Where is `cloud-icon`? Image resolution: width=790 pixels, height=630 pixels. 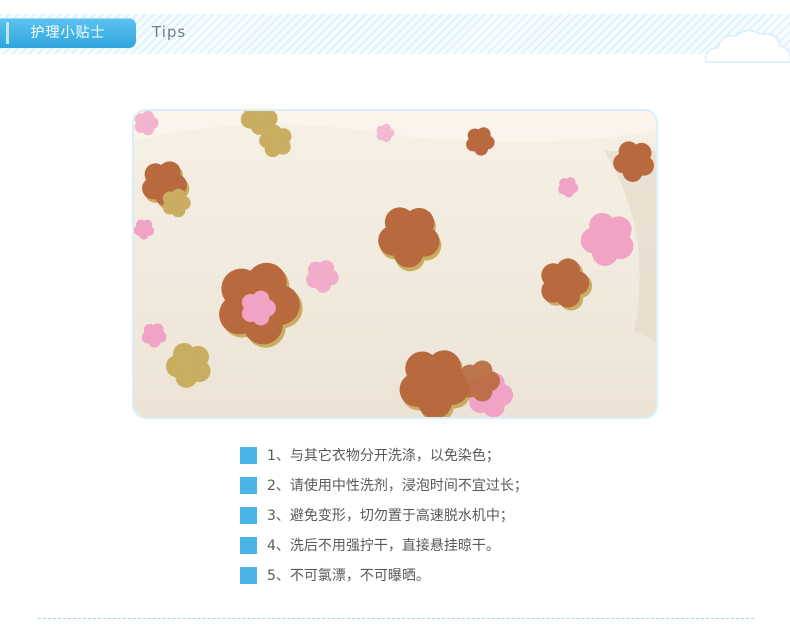
cloud-icon is located at coordinates (747, 46).